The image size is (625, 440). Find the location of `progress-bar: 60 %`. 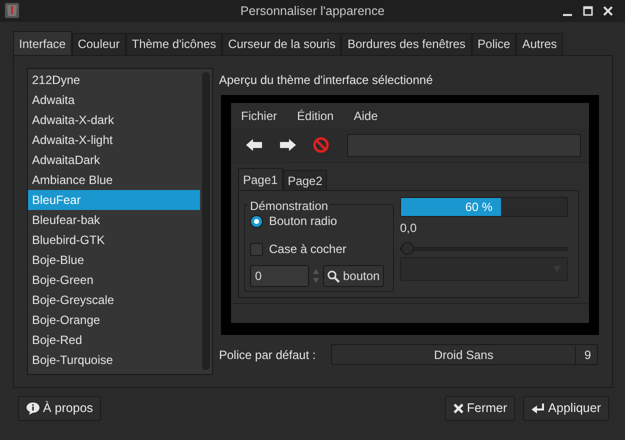

progress-bar: 60 % is located at coordinates (451, 207).